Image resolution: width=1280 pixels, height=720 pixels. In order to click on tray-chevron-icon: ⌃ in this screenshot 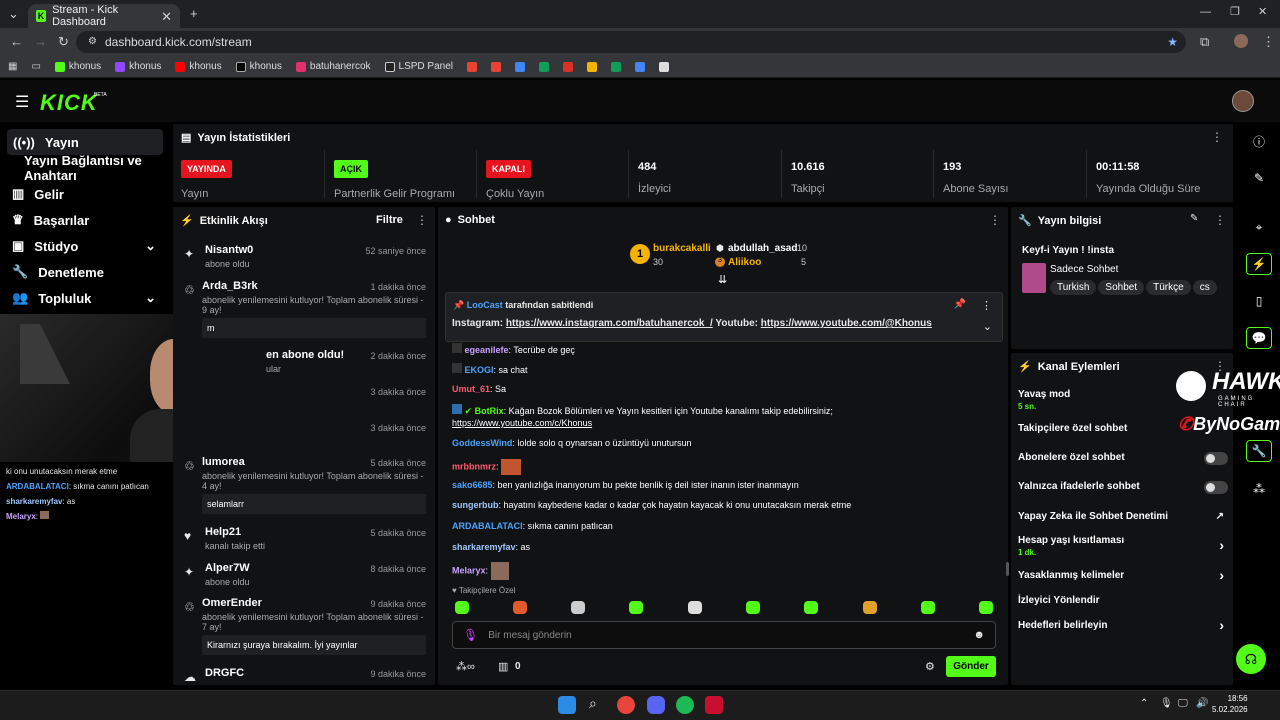, I will do `click(1144, 703)`.